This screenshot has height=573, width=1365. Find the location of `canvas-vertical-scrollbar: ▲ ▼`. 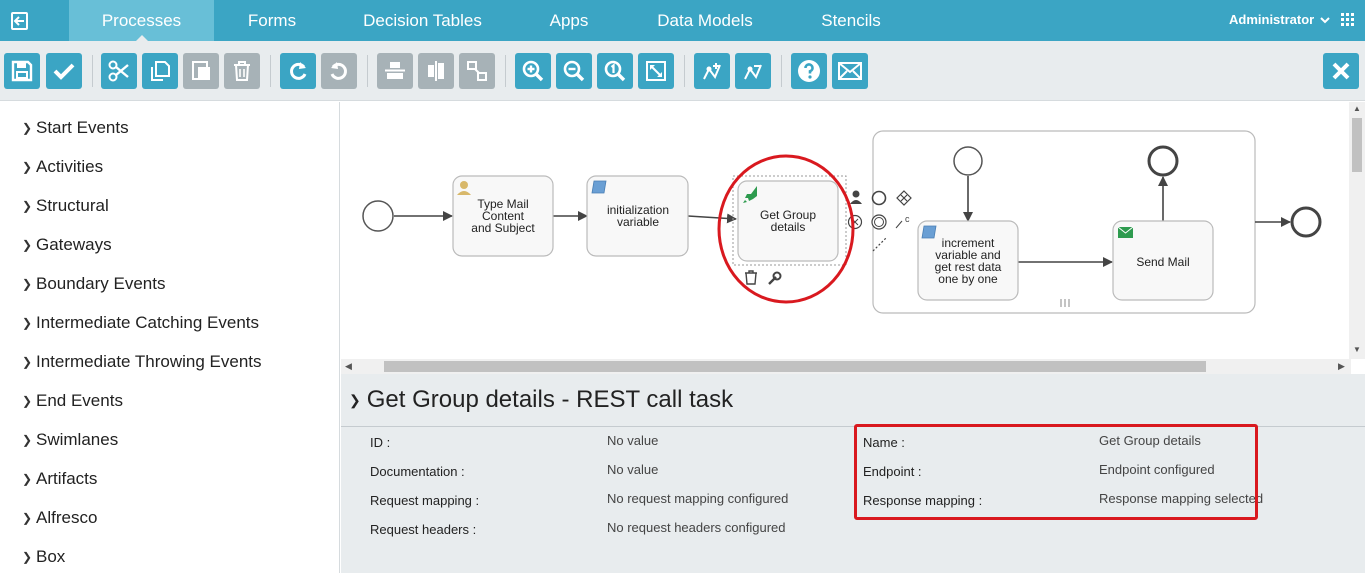

canvas-vertical-scrollbar: ▲ ▼ is located at coordinates (1357, 230).